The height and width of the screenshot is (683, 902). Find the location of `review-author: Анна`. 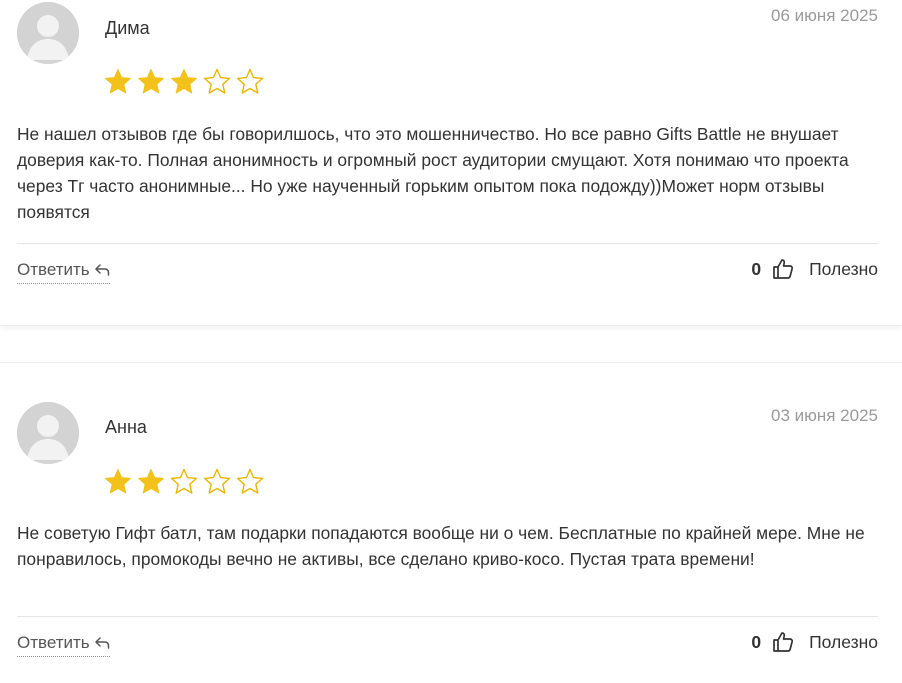

review-author: Анна is located at coordinates (126, 427).